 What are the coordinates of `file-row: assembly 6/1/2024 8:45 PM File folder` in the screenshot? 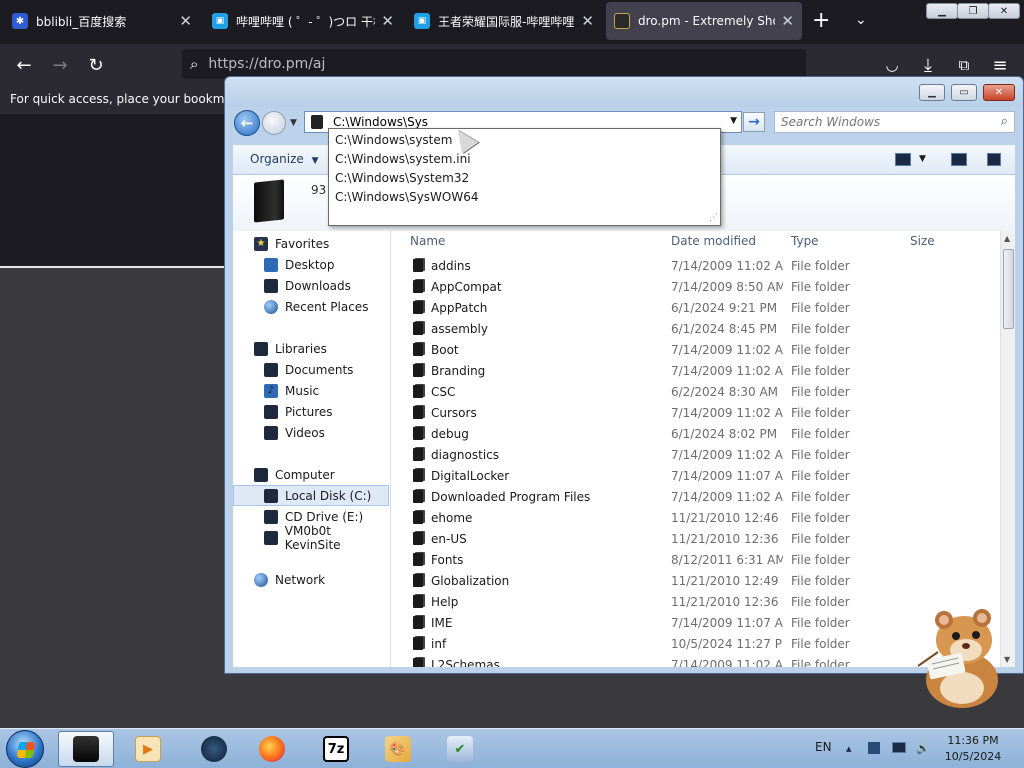 It's located at (696, 328).